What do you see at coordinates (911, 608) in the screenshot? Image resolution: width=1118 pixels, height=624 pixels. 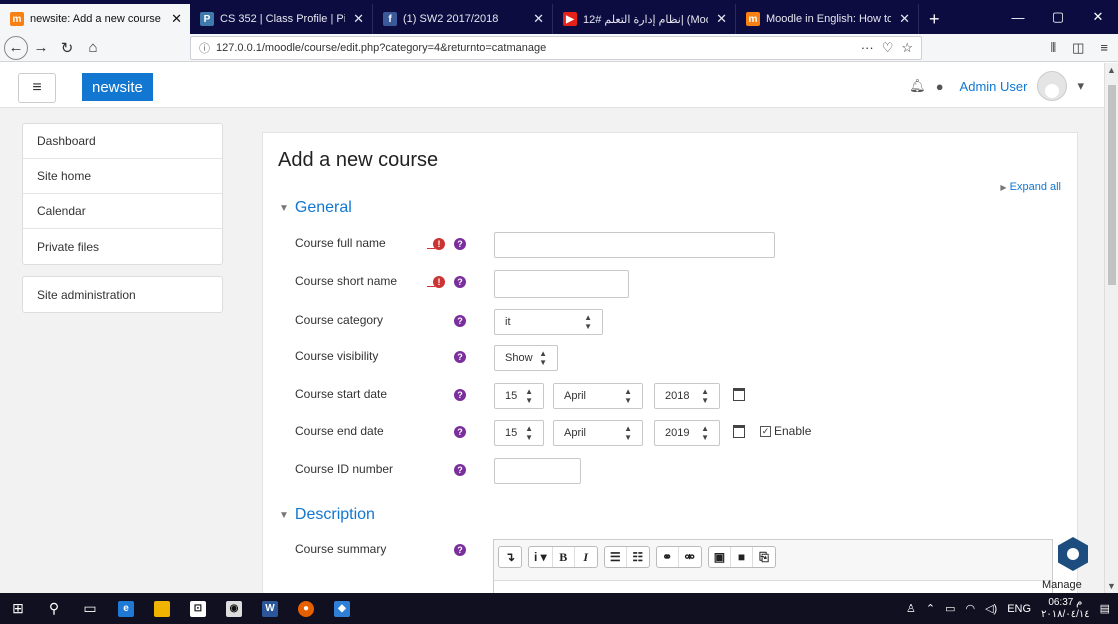 I see `people-icon: ♙` at bounding box center [911, 608].